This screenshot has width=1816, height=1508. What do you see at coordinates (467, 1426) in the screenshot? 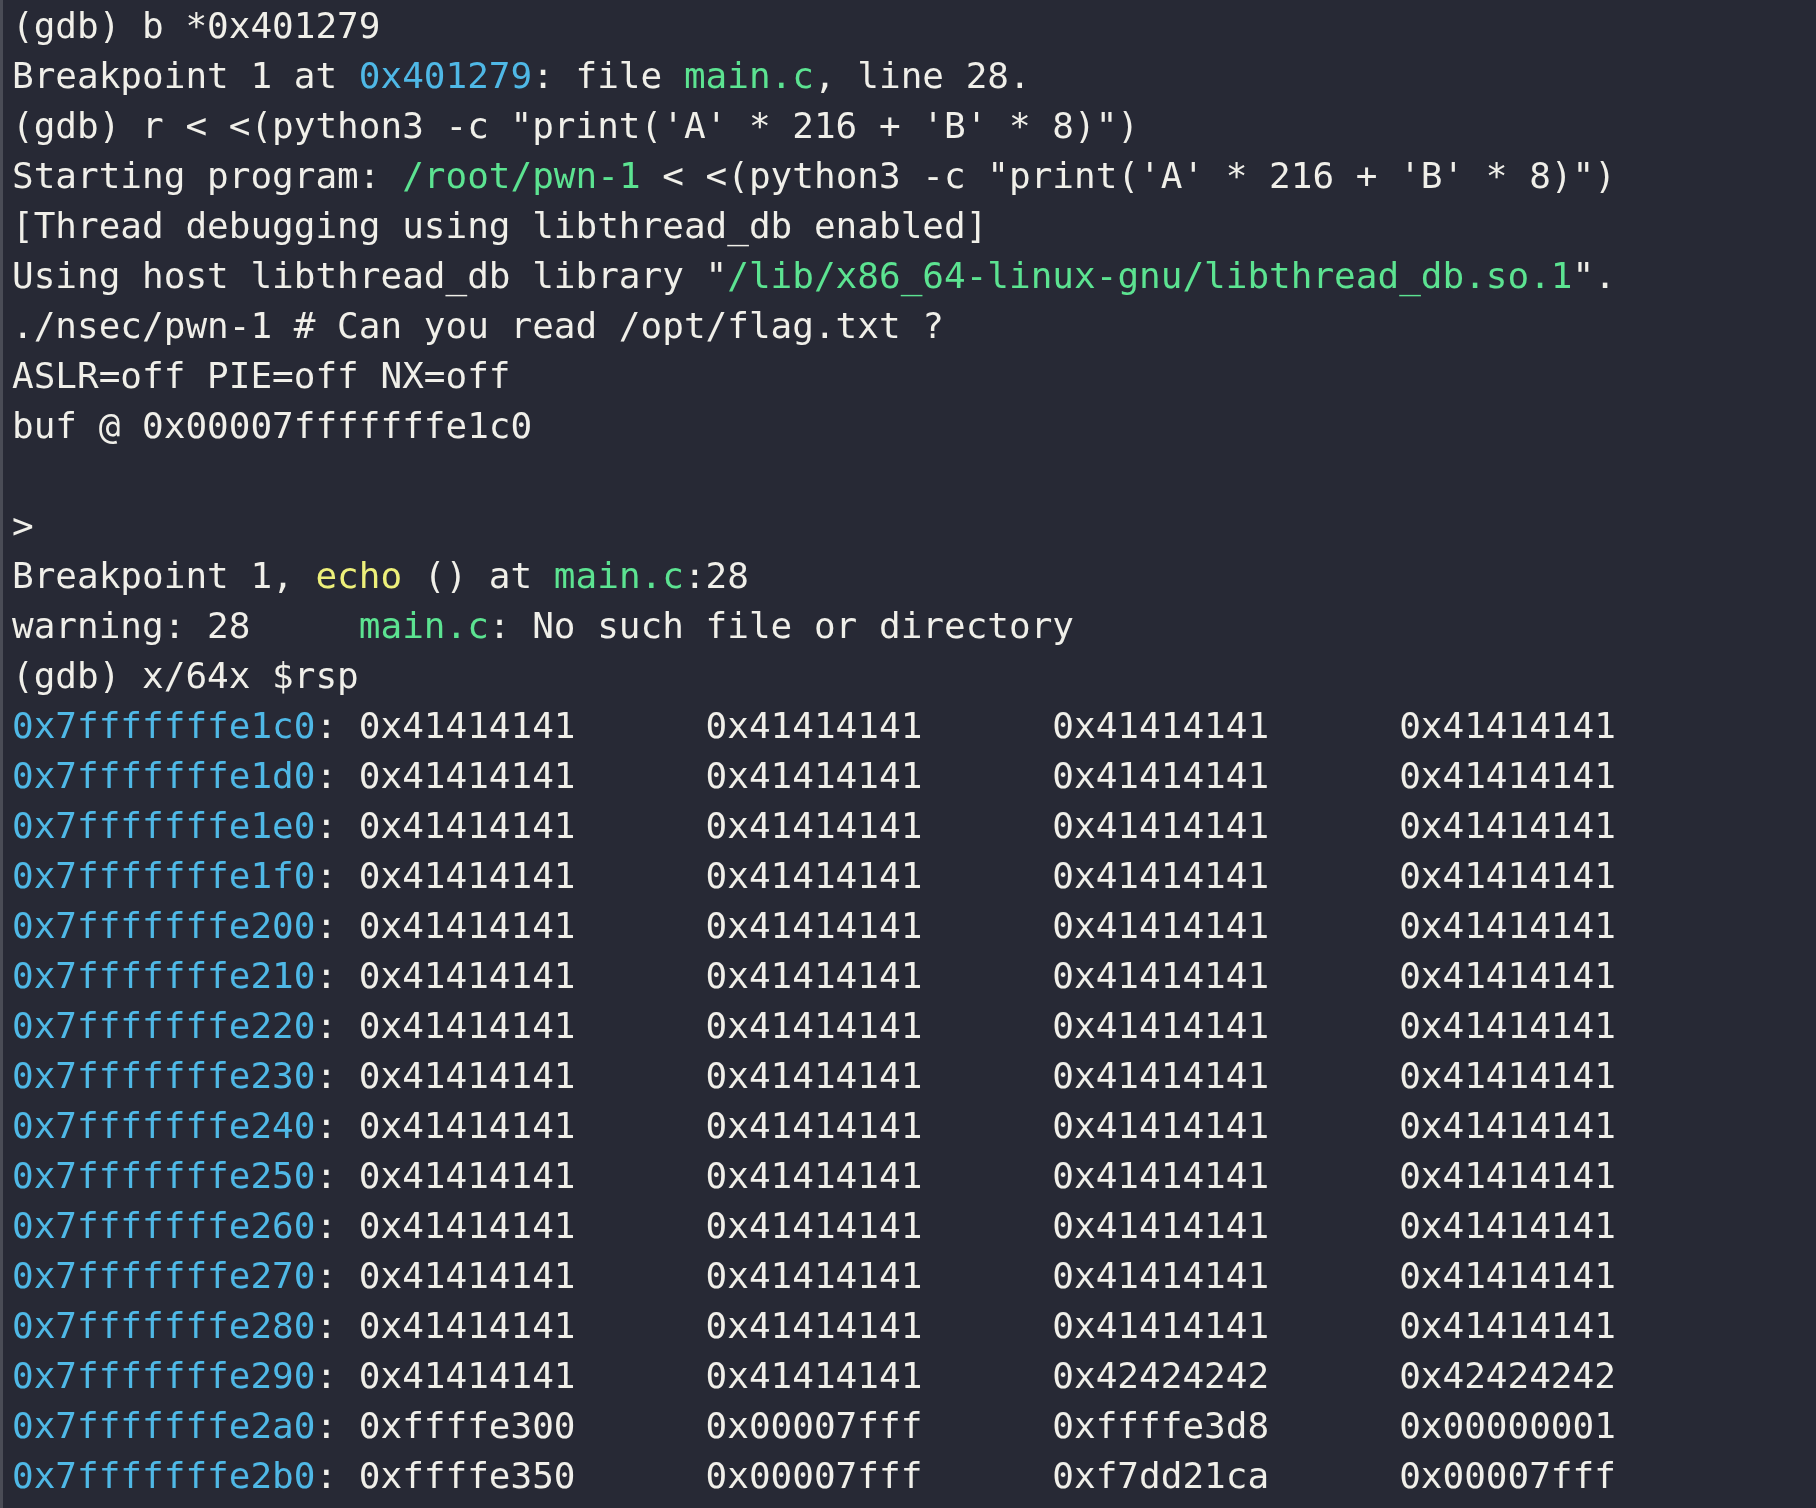
I see `memory-value: 0xffffe300` at bounding box center [467, 1426].